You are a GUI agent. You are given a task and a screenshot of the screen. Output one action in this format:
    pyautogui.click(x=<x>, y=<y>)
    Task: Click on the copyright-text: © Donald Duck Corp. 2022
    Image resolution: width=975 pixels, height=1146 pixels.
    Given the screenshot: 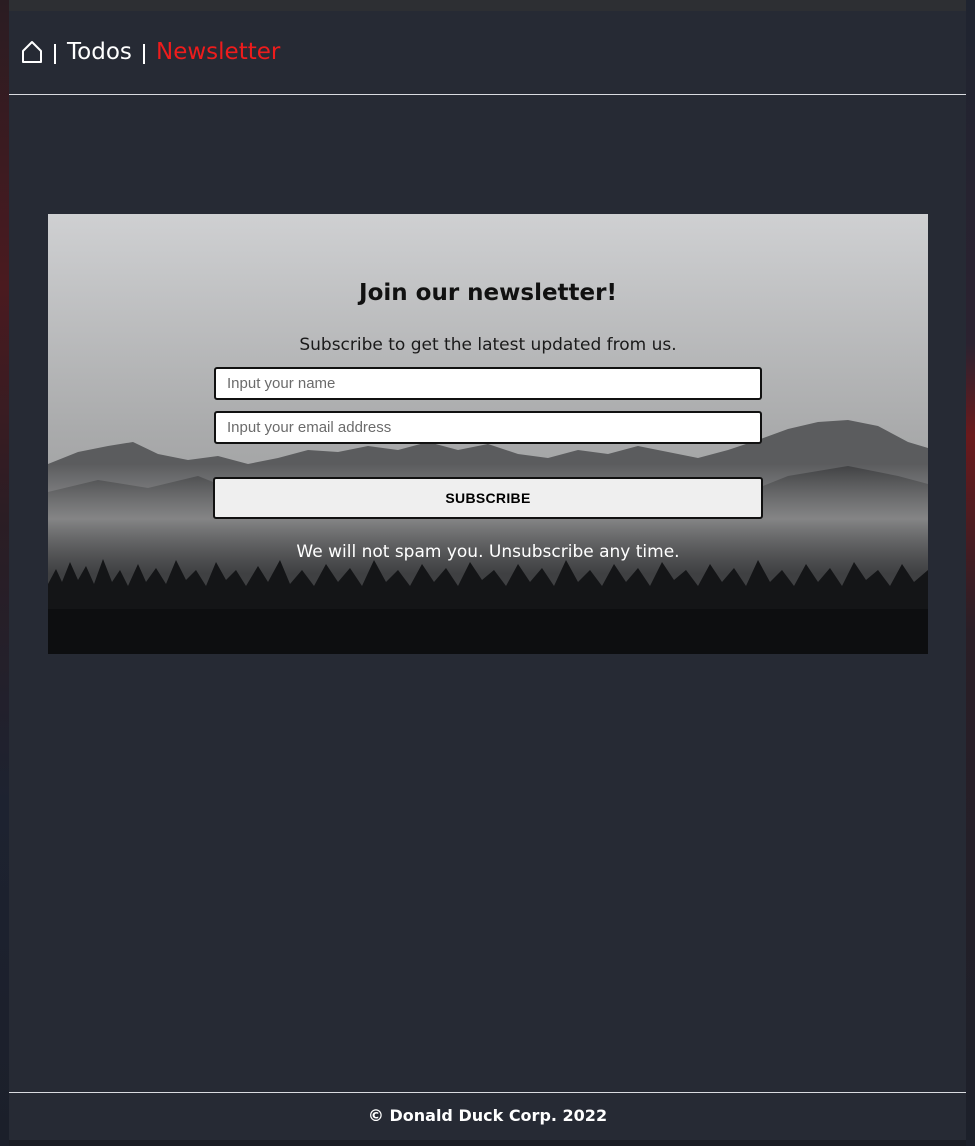 What is the action you would take?
    pyautogui.click(x=487, y=1115)
    